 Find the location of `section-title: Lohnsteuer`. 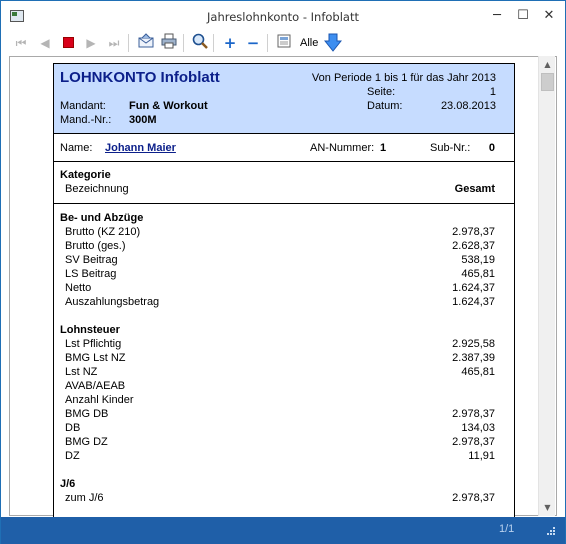

section-title: Lohnsteuer is located at coordinates (90, 330).